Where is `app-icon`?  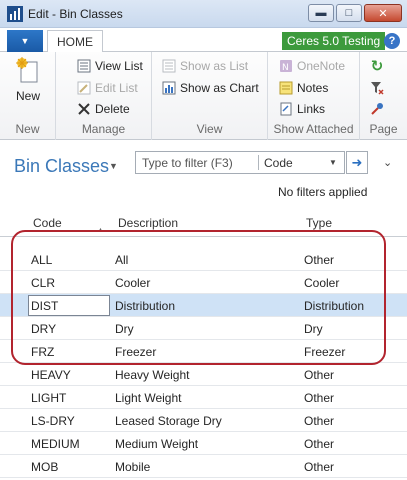 app-icon is located at coordinates (15, 14).